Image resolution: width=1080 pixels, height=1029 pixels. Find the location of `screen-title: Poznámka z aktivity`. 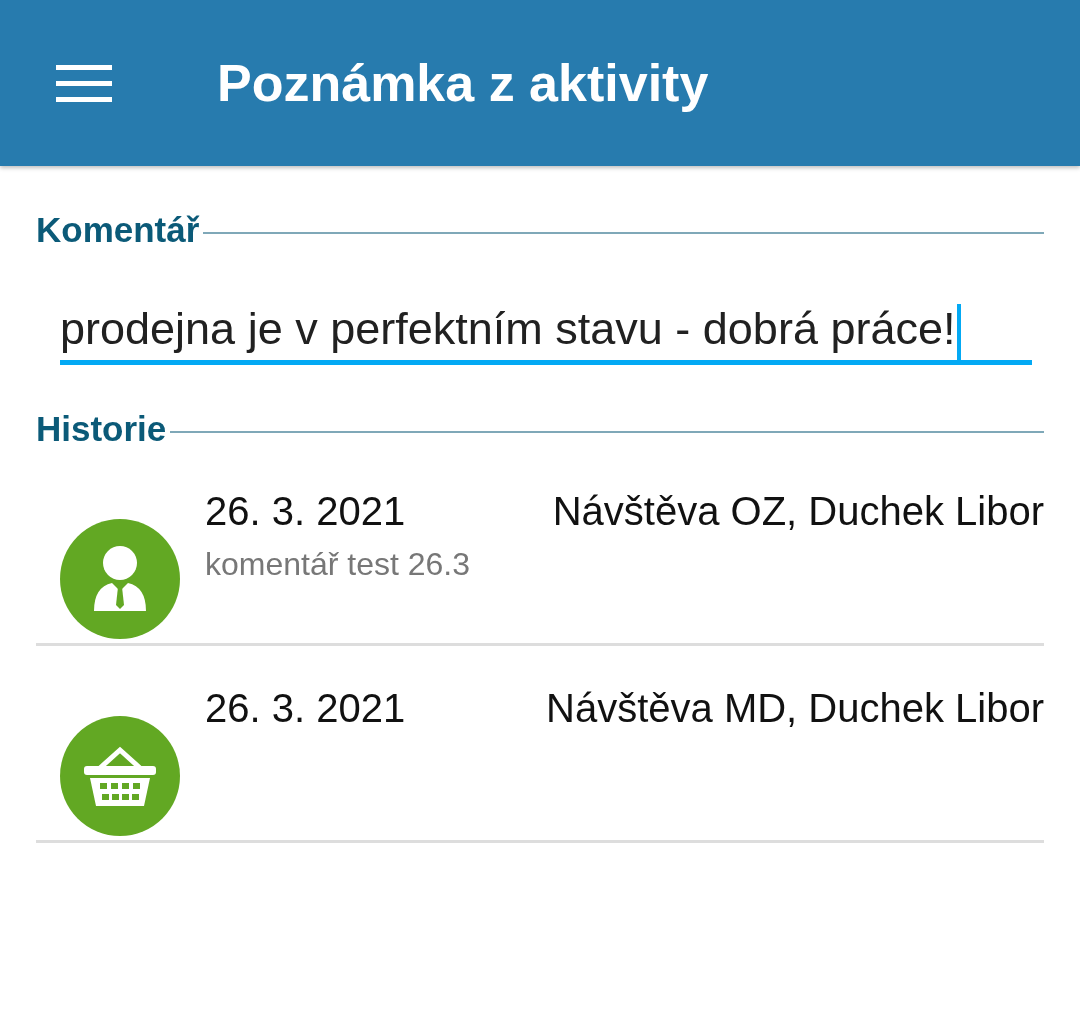

screen-title: Poznámka z aktivity is located at coordinates (463, 83).